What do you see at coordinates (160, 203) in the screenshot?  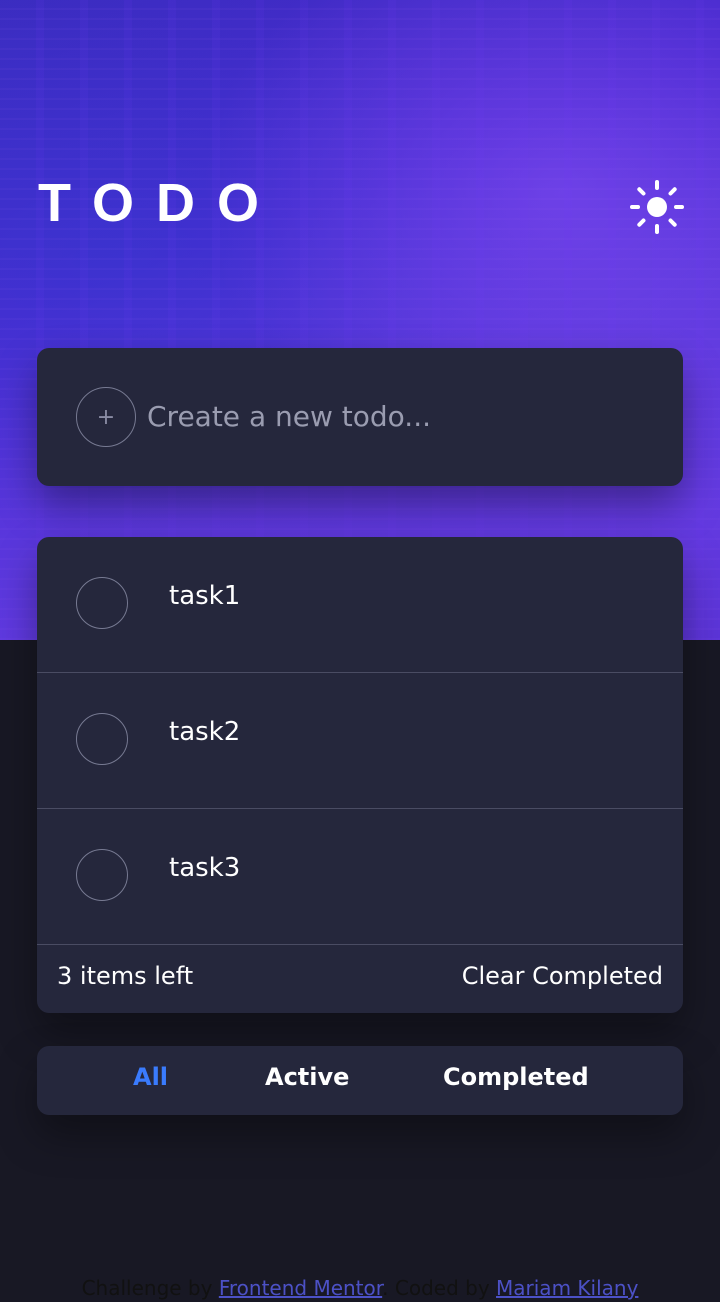 I see `page-title: TODO` at bounding box center [160, 203].